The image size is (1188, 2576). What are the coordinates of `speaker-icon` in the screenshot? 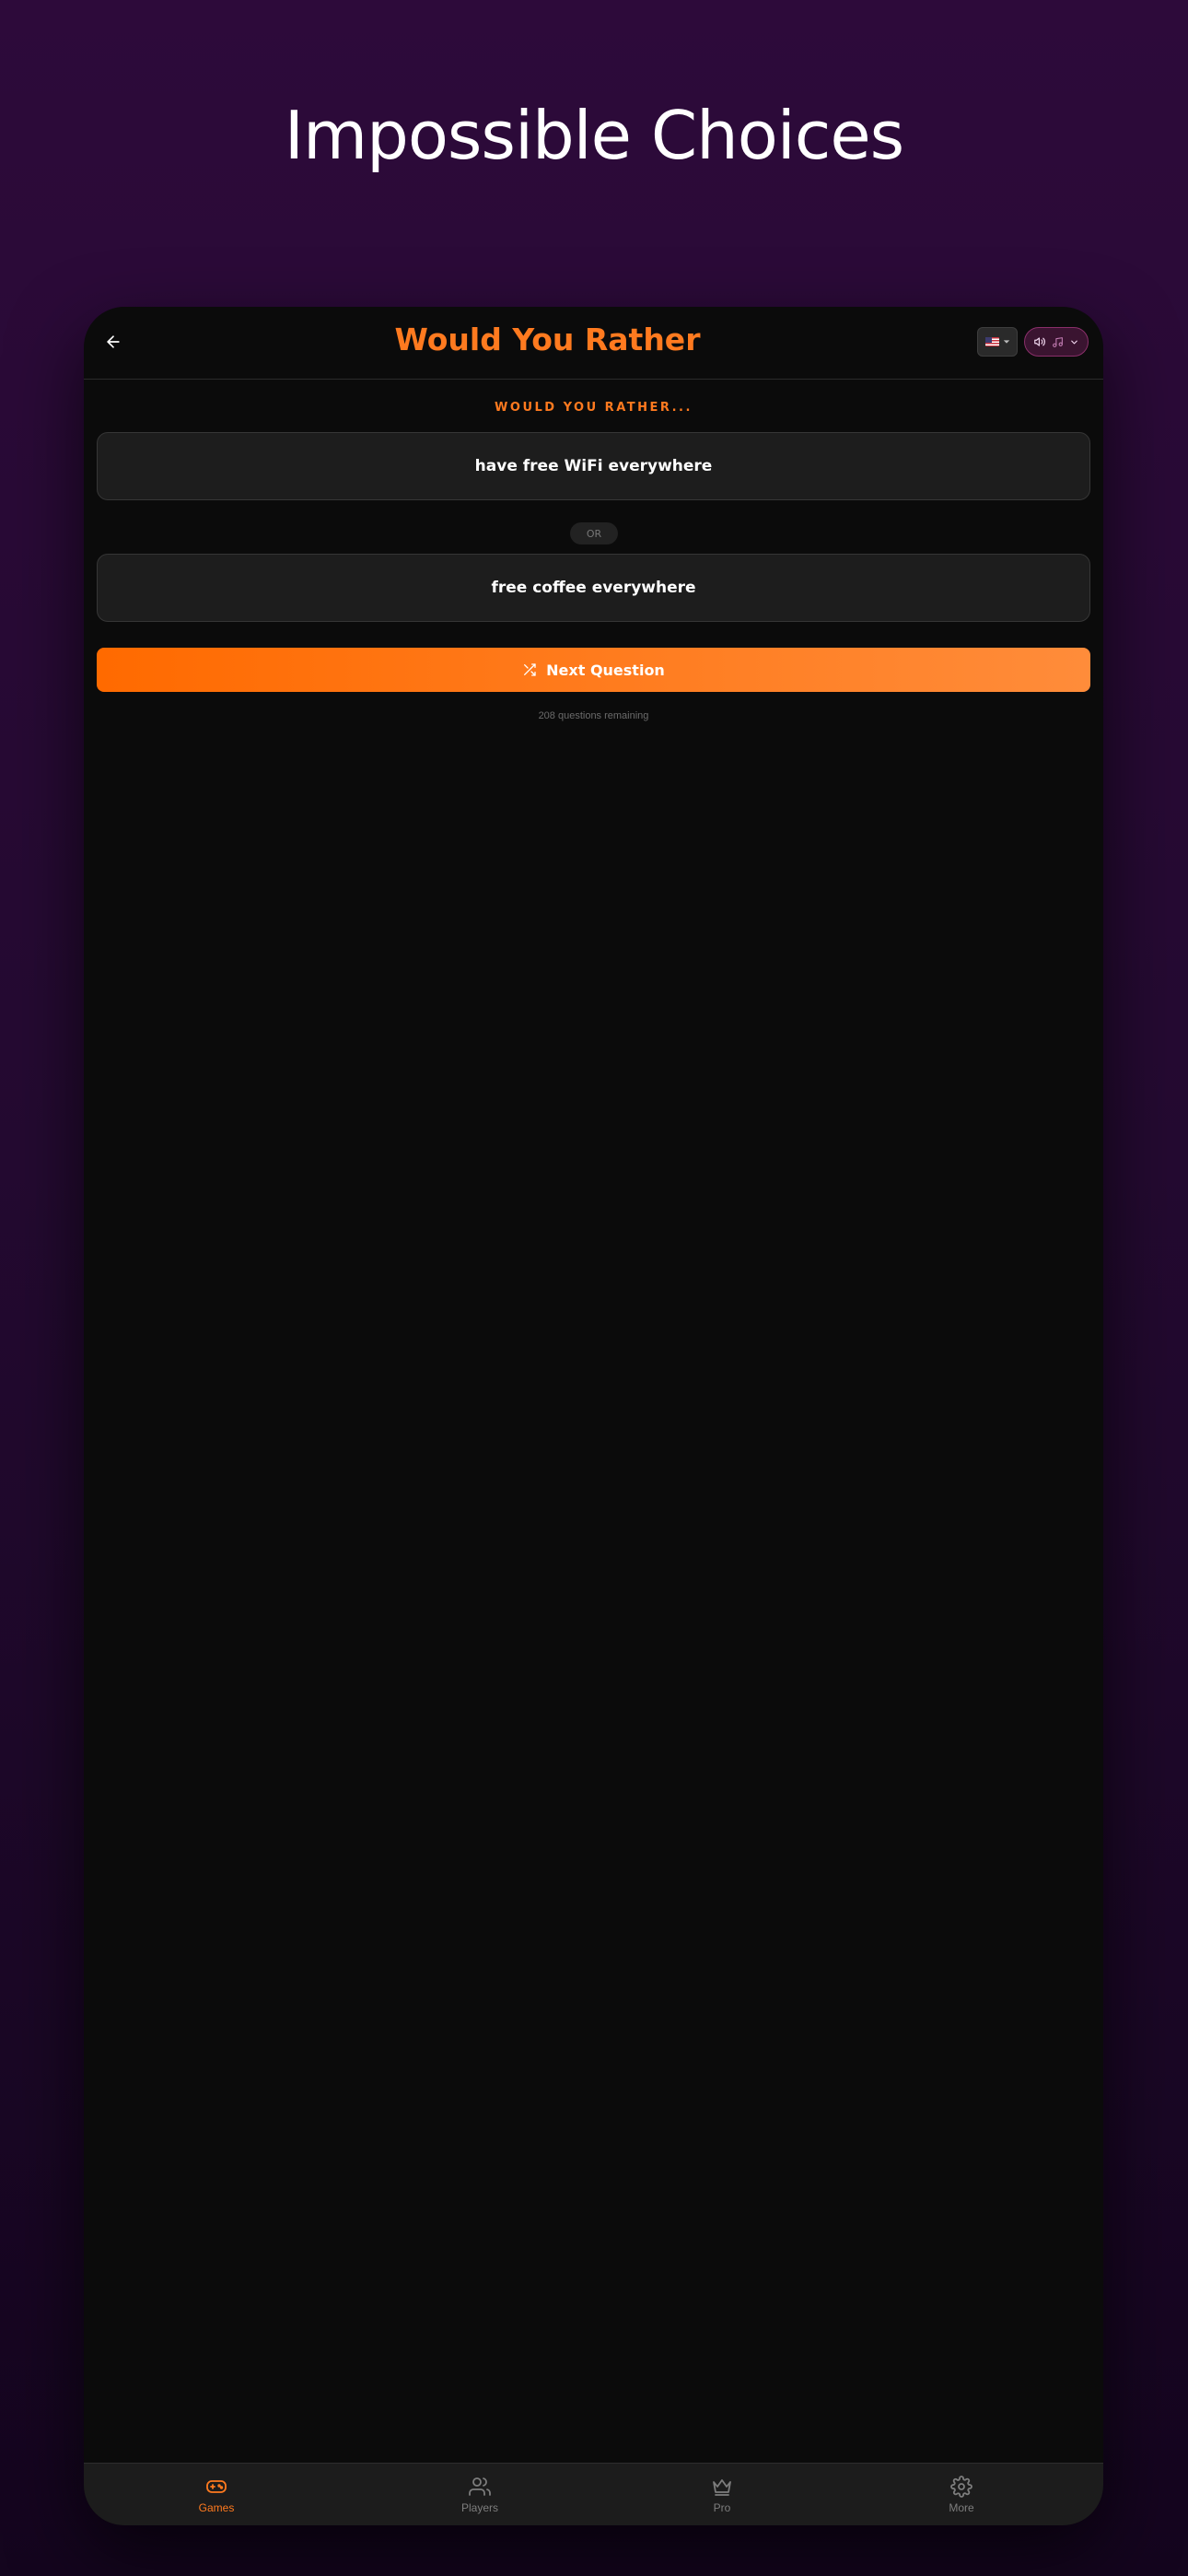 It's located at (1039, 341).